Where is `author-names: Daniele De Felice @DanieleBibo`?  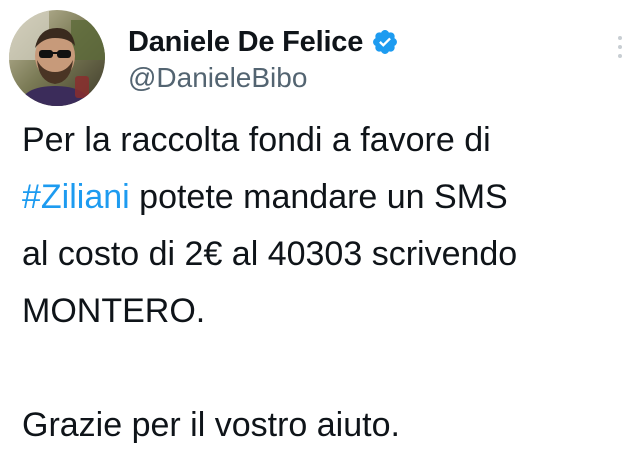
author-names: Daniele De Felice @DanieleBibo is located at coordinates (263, 58).